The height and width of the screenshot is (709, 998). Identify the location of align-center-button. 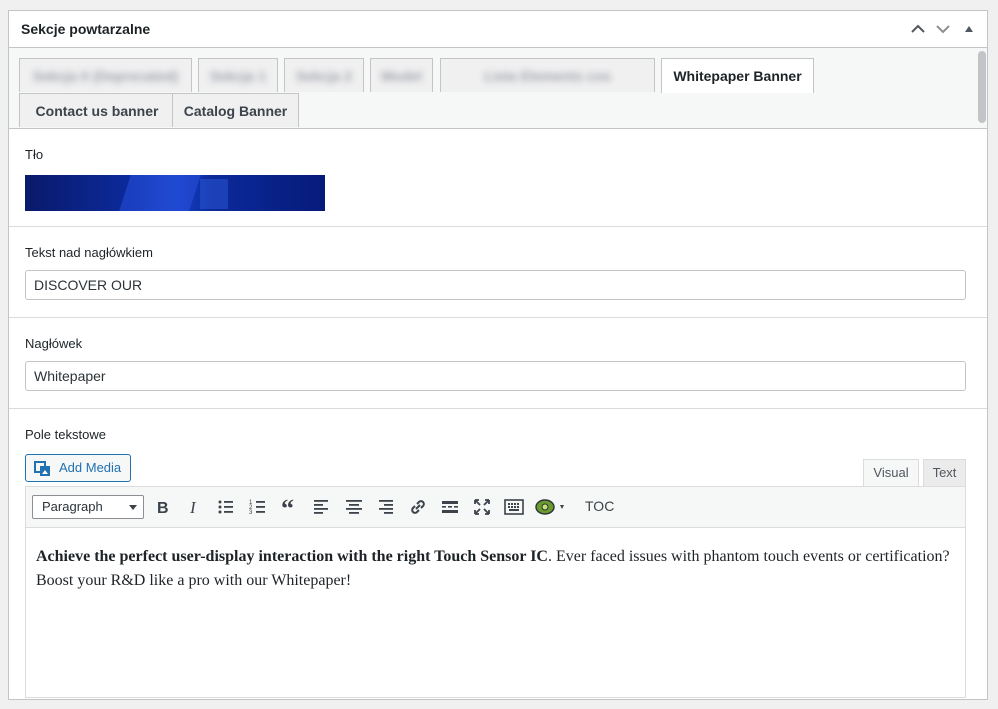
(354, 507).